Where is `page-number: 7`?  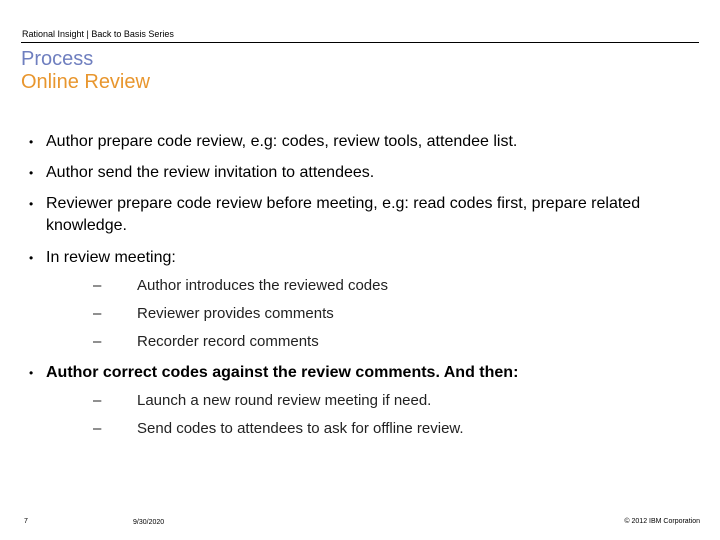
page-number: 7 is located at coordinates (26, 521).